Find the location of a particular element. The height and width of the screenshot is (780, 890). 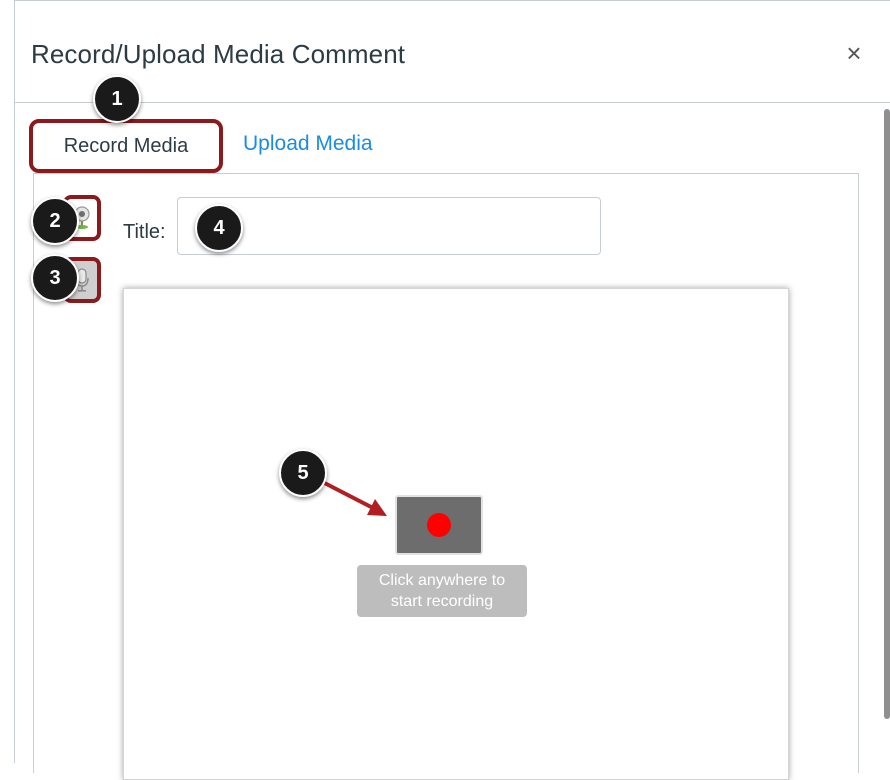

scrollbar is located at coordinates (887, 414).